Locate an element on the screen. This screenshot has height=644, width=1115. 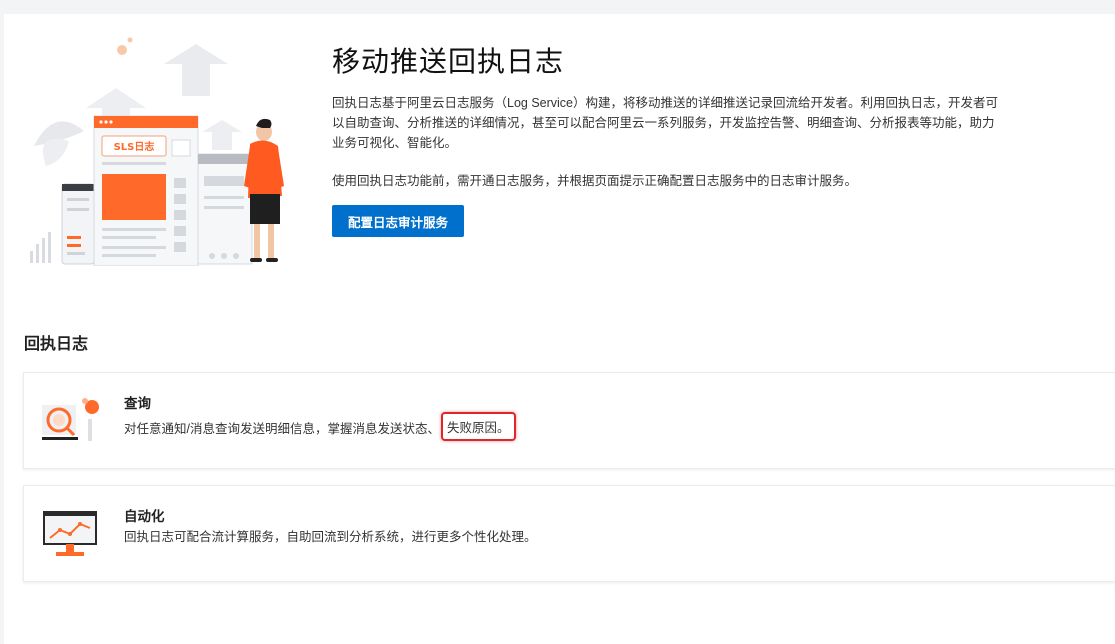
feature-card-query: 查询 对任意通知/消息查询发送明细信息，掌握消息发送状态、 失败原因。 is located at coordinates (569, 420).